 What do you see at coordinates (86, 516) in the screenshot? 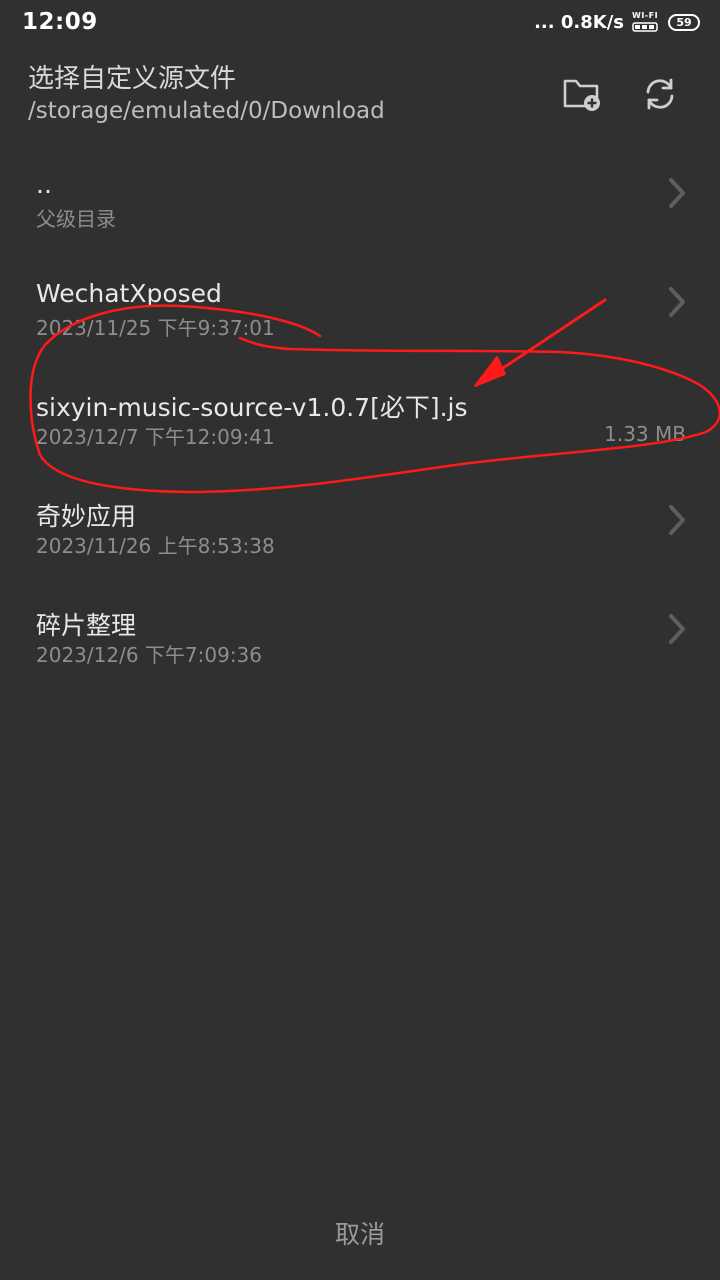
I see `file-name: 奇妙应用` at bounding box center [86, 516].